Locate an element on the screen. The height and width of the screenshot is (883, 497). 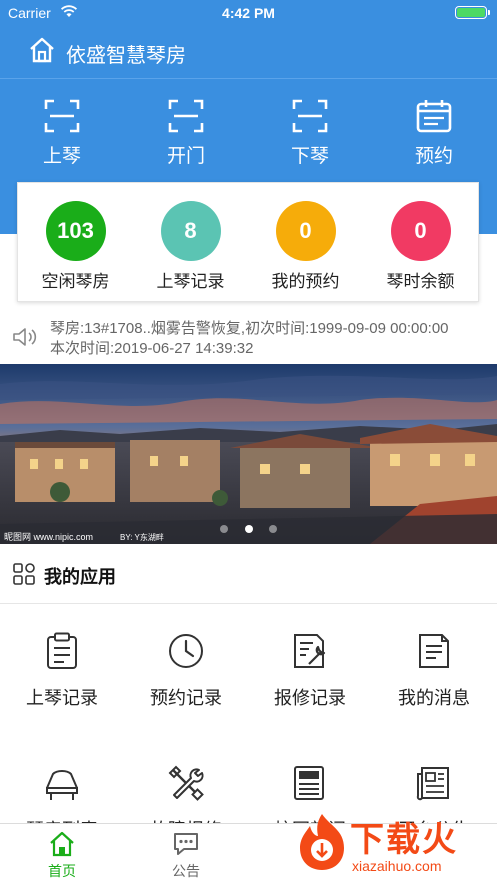
app-label: 我的消息 is located at coordinates (434, 698).